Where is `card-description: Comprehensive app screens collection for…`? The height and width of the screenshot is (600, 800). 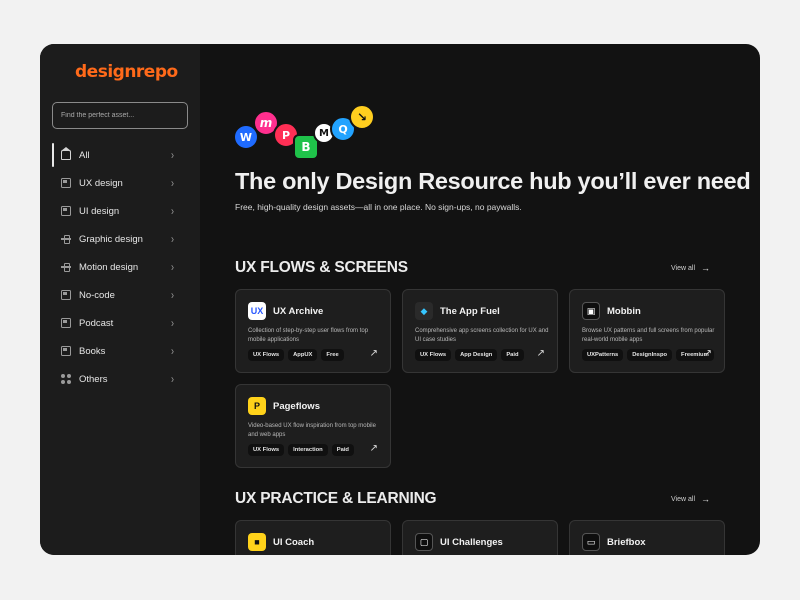
card-description: Comprehensive app screens collection for… is located at coordinates (482, 335).